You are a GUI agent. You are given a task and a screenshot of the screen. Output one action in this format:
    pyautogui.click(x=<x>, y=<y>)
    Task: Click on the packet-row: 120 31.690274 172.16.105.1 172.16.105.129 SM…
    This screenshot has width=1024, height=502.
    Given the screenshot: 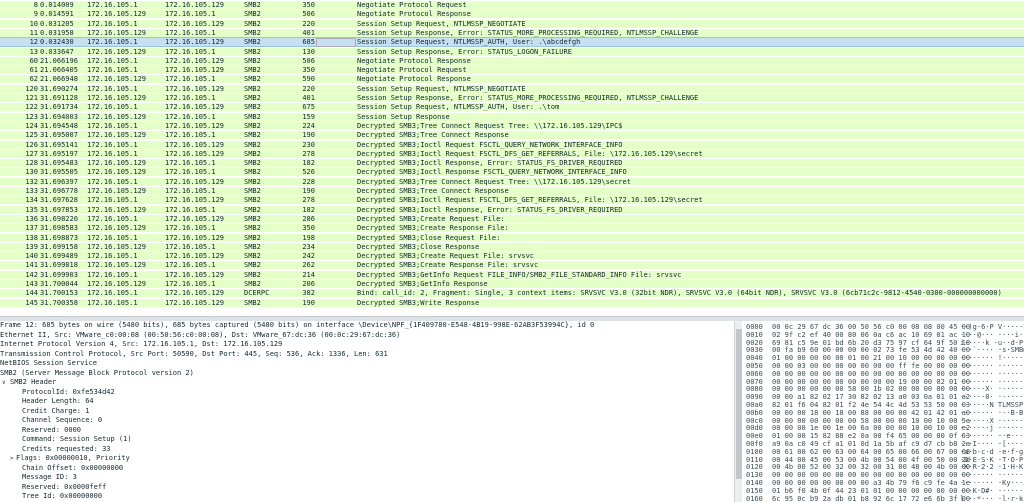 What is the action you would take?
    pyautogui.click(x=512, y=88)
    